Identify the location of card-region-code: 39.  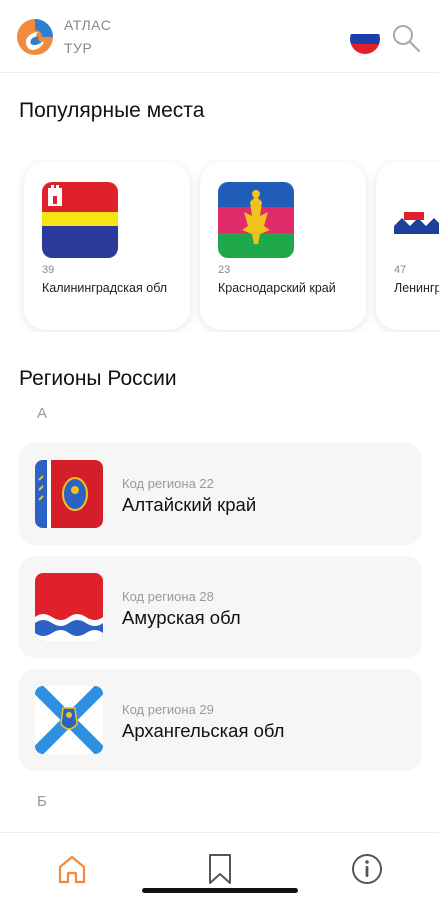
(48, 270).